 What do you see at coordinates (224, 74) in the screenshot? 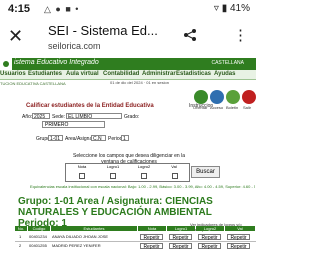
I see `nav-ayudas: Ayudas` at bounding box center [224, 74].